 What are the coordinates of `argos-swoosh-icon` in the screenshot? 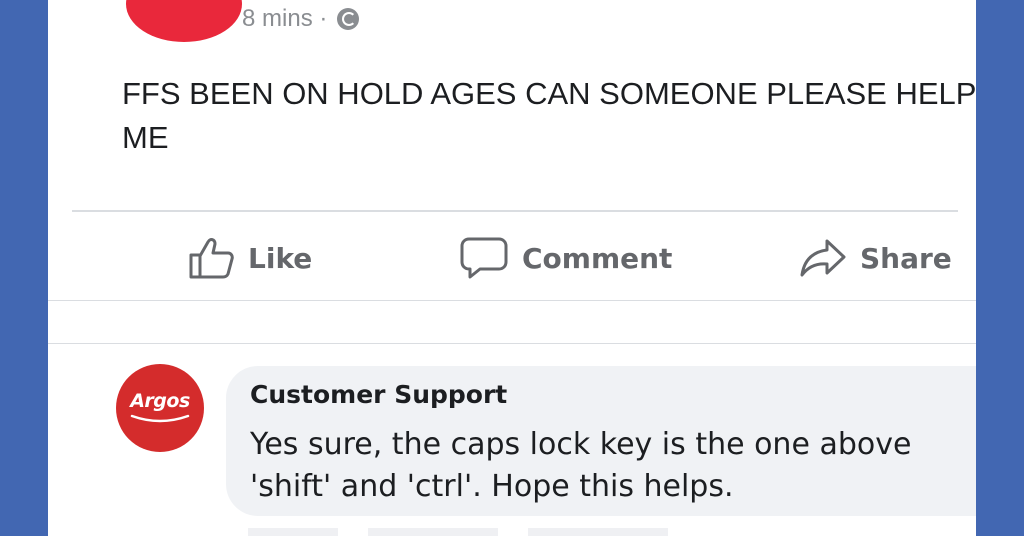 It's located at (160, 418).